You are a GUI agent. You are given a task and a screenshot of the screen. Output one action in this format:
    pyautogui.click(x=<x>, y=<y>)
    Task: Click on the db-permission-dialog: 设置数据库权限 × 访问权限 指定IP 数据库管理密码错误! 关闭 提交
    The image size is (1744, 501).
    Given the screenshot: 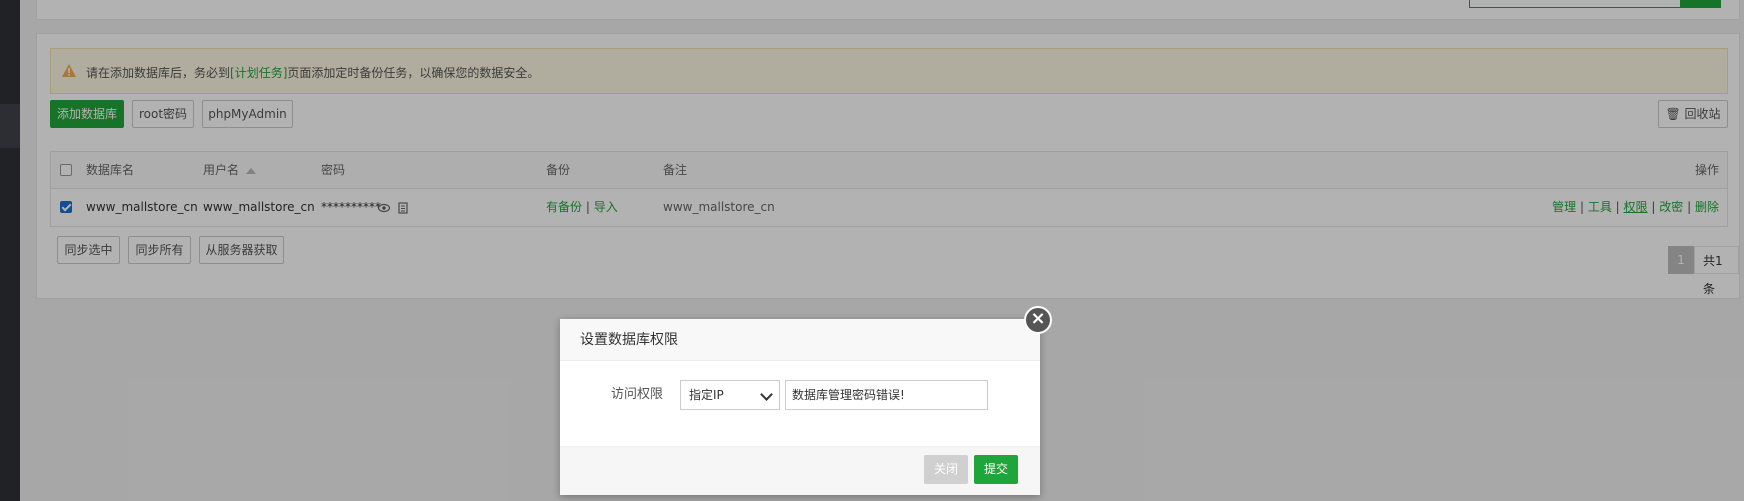 What is the action you would take?
    pyautogui.click(x=806, y=400)
    